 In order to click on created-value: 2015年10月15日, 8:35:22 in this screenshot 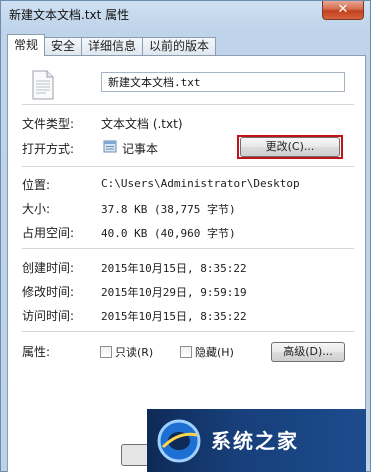, I will do `click(174, 268)`.